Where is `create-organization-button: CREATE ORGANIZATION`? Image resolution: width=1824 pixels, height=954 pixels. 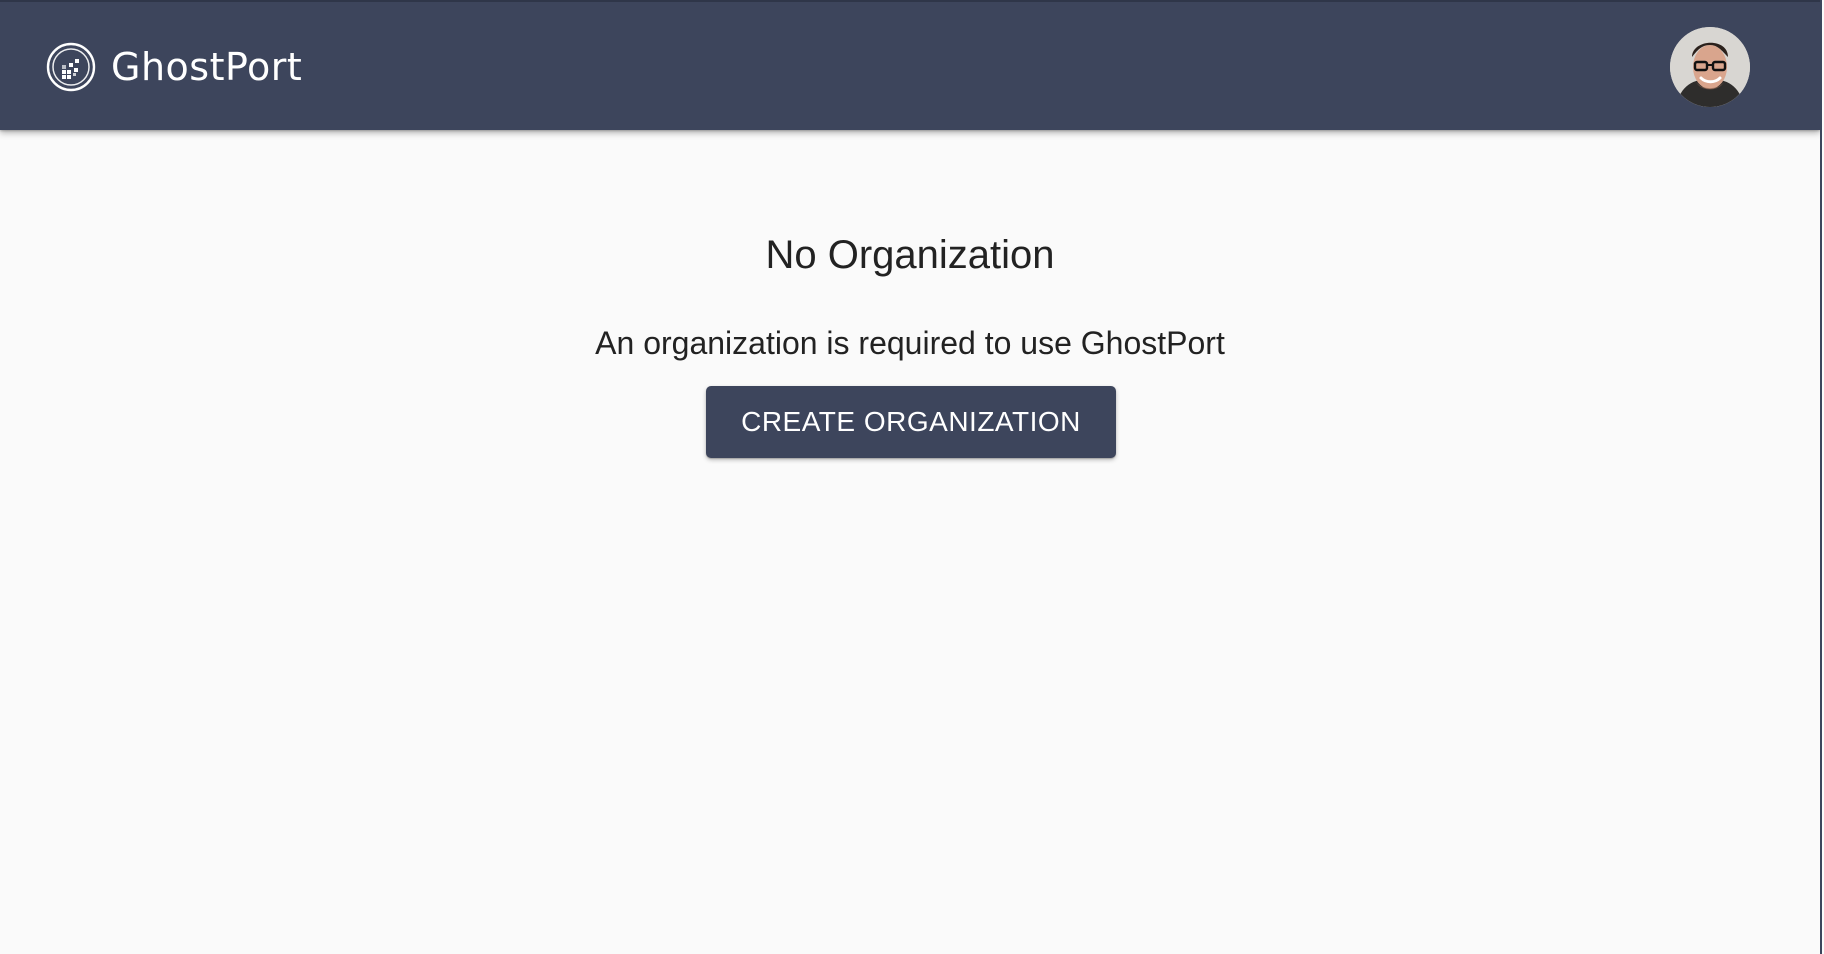
create-organization-button: CREATE ORGANIZATION is located at coordinates (911, 422).